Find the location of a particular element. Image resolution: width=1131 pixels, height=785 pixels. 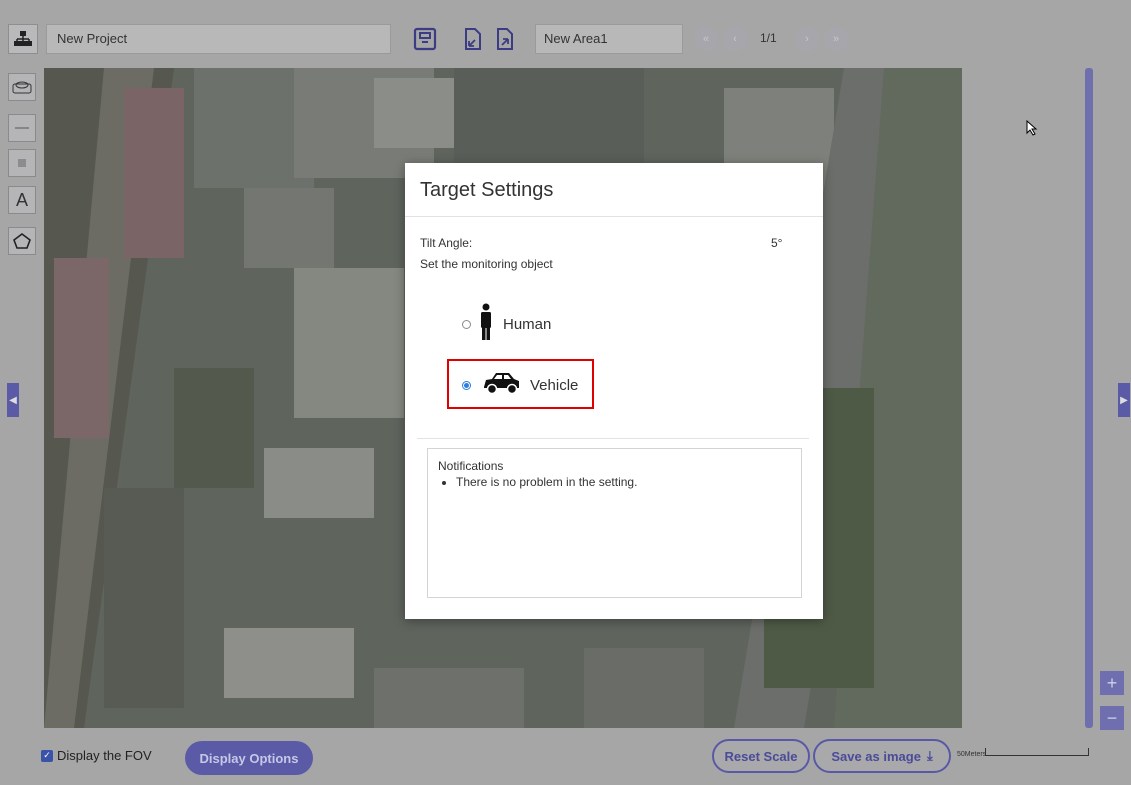

vehicle-selection-highlight is located at coordinates (520, 384).